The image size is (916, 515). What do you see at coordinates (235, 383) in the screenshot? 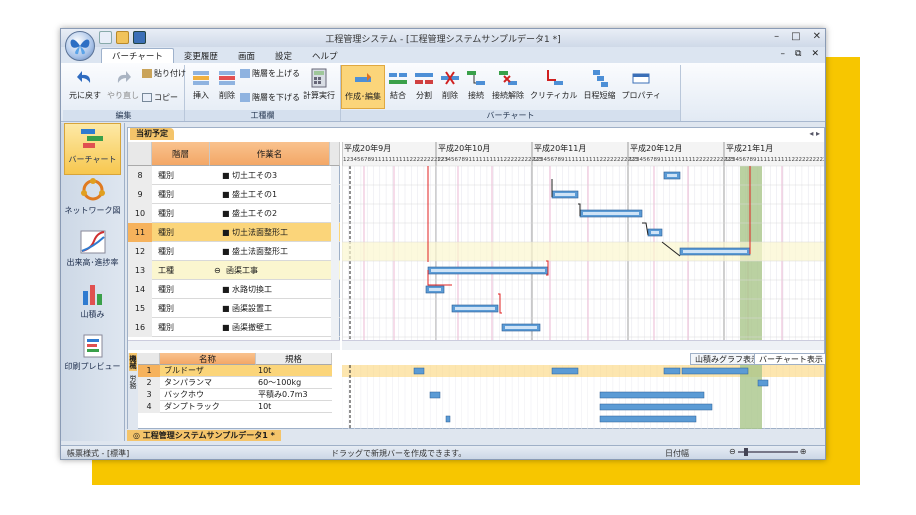
I see `resource-row: 2 タンパランマ 60～100kg` at bounding box center [235, 383].